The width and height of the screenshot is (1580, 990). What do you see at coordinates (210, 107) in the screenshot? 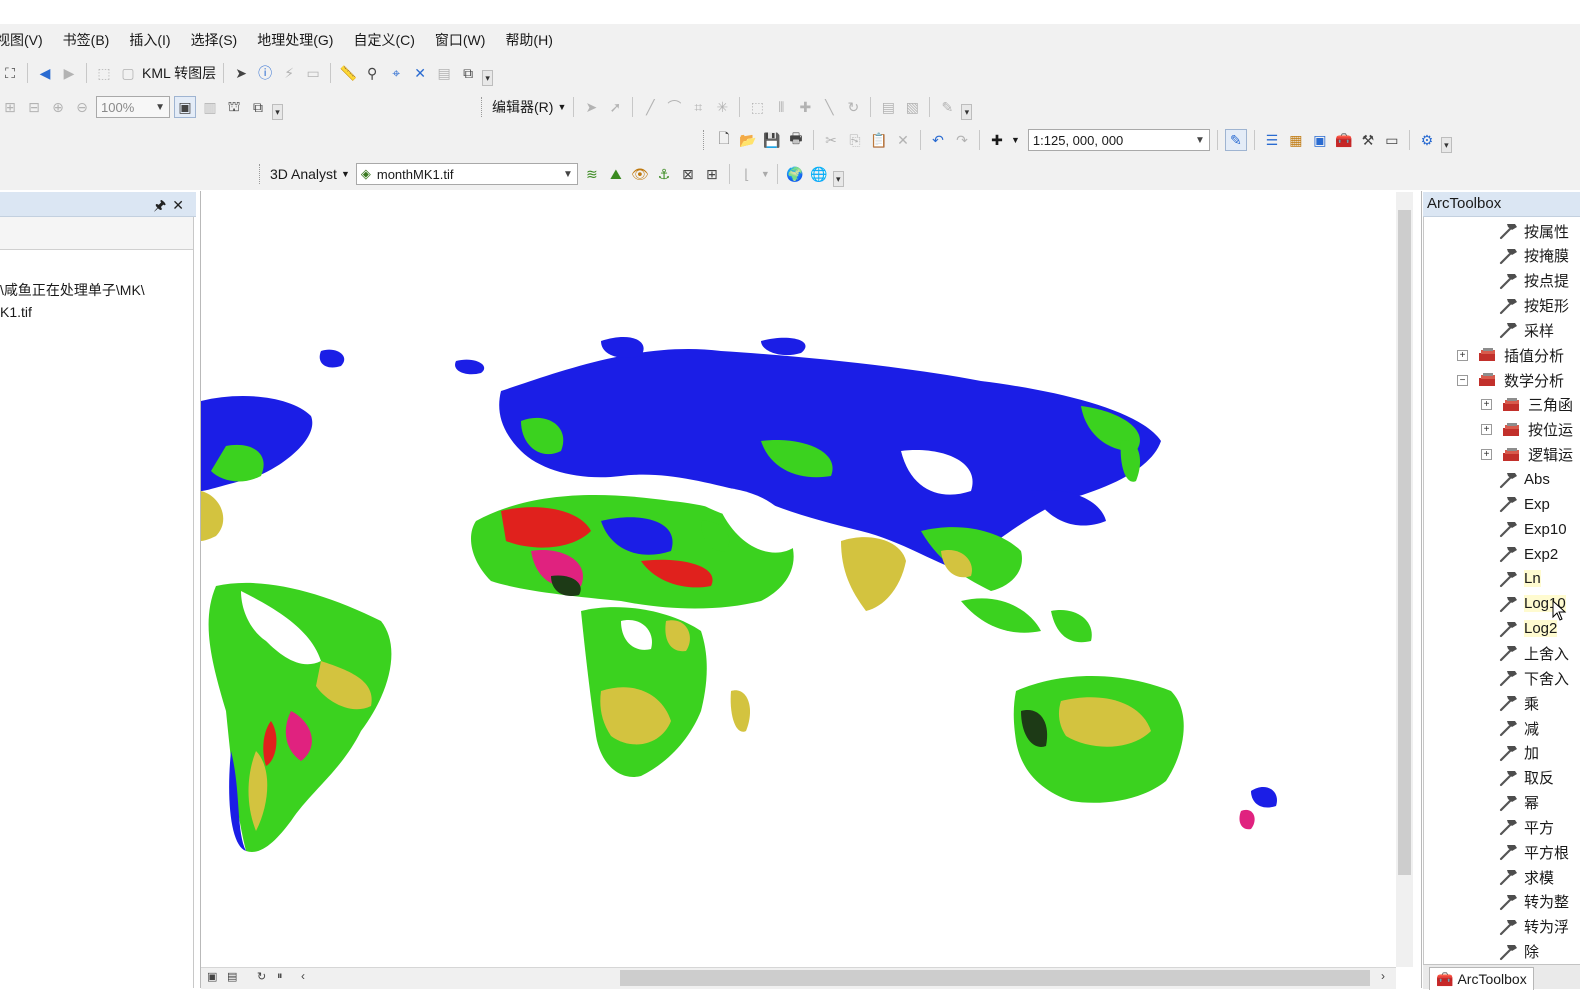
I see `focus-data-frame-icon: ▥` at bounding box center [210, 107].